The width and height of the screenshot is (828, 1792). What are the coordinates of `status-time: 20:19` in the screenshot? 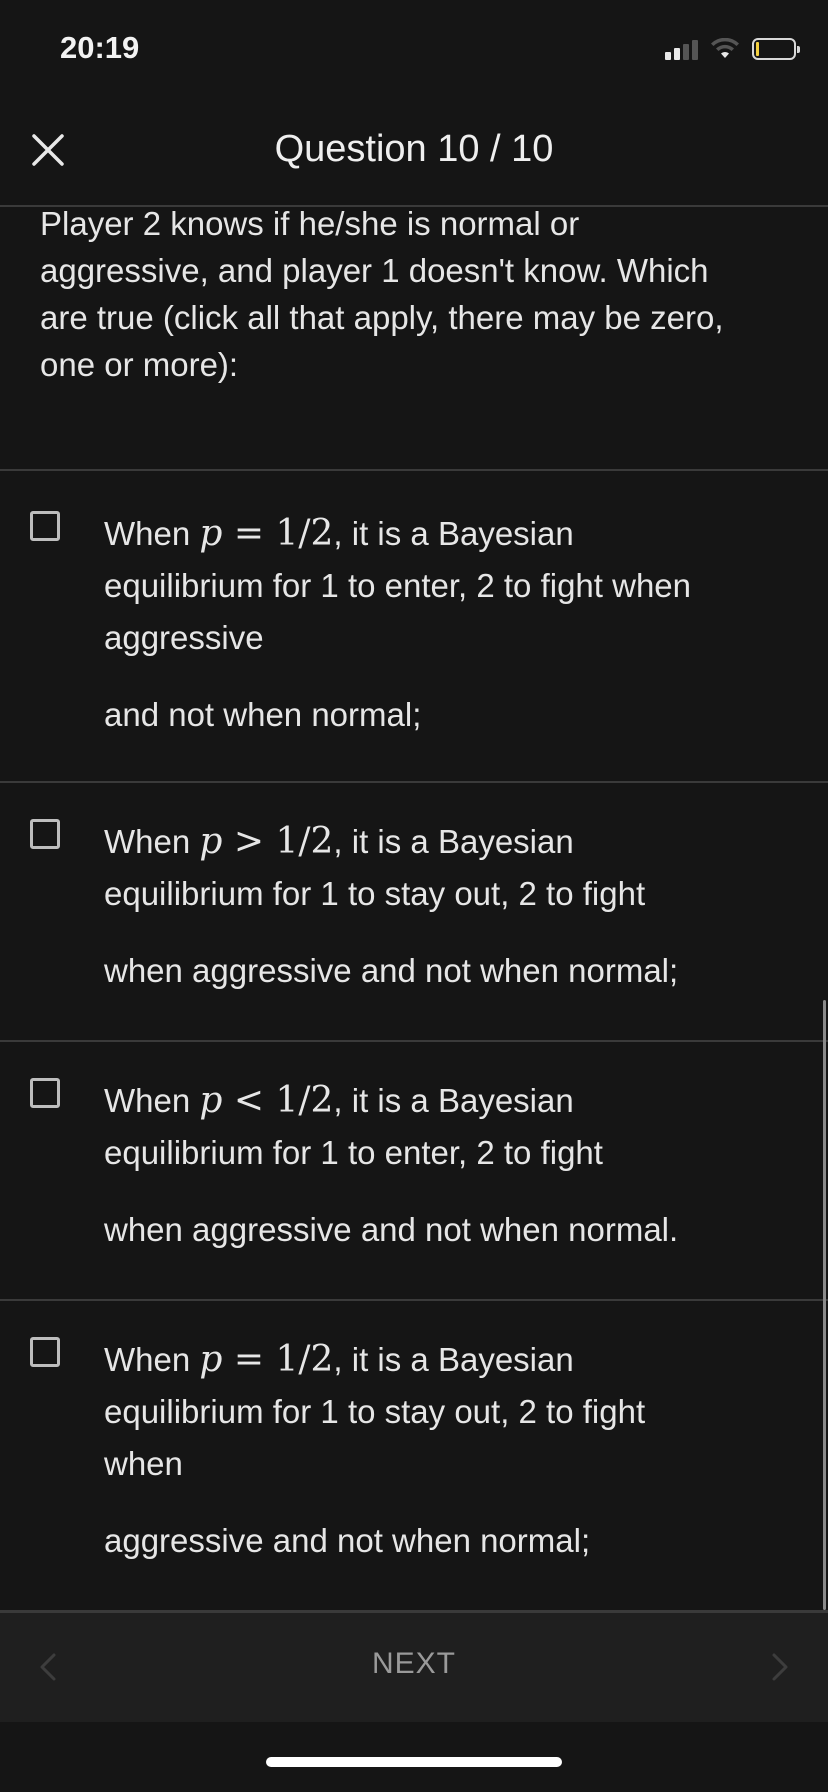 It's located at (100, 47).